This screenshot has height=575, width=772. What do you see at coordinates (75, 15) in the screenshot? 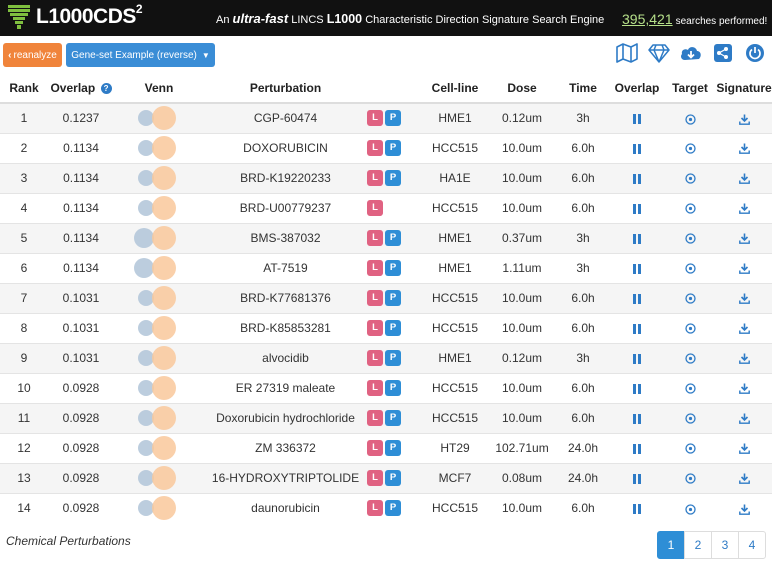
I see `logo: L1000CDS2` at bounding box center [75, 15].